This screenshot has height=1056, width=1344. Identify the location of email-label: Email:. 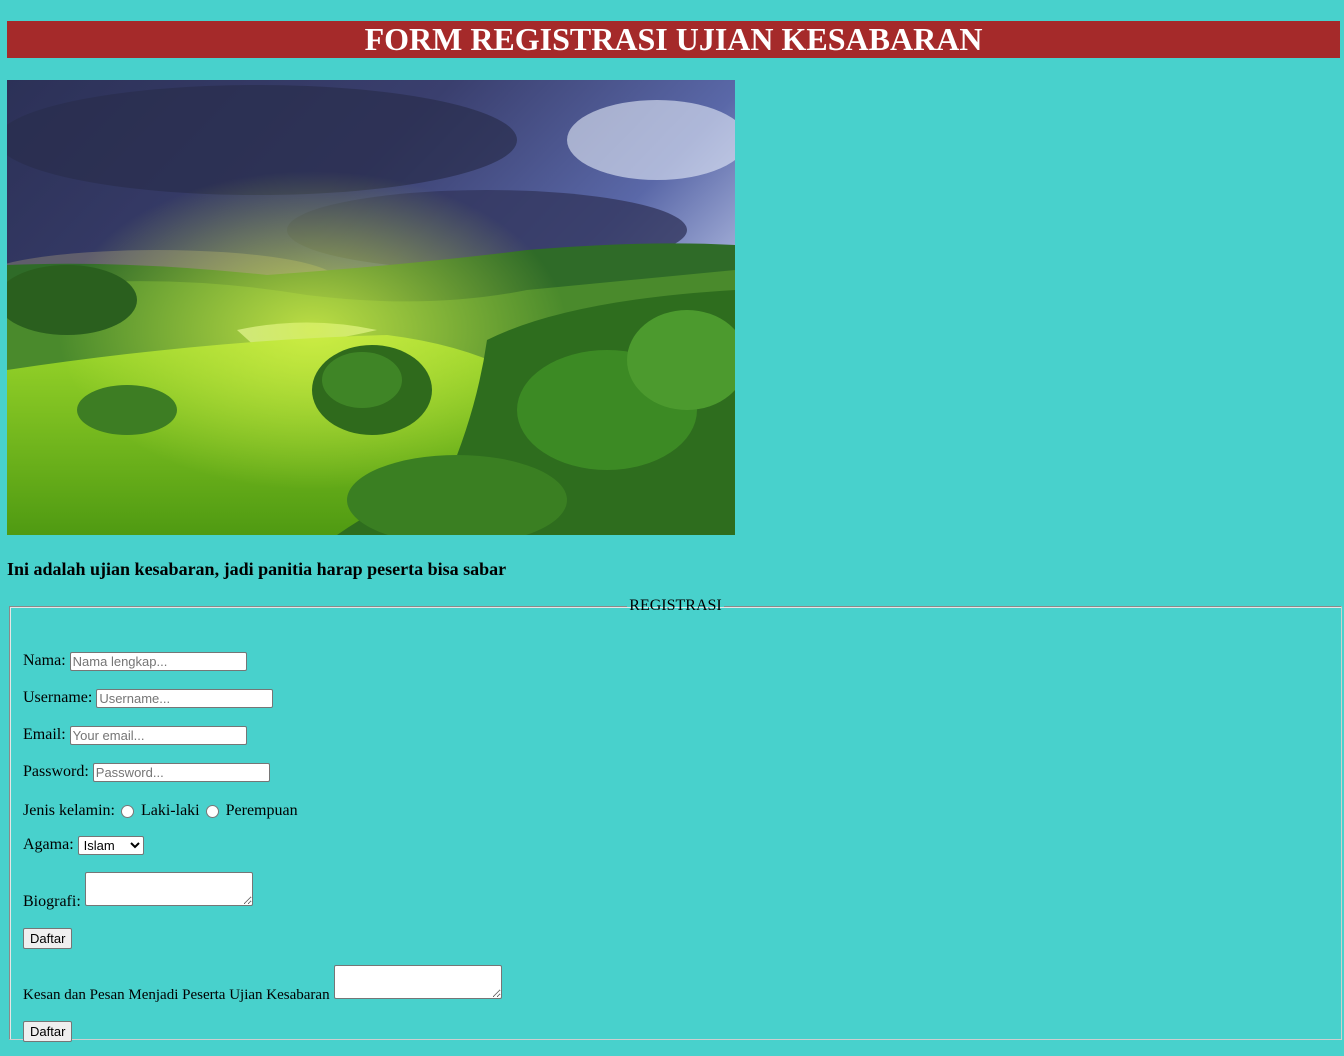
(44, 735).